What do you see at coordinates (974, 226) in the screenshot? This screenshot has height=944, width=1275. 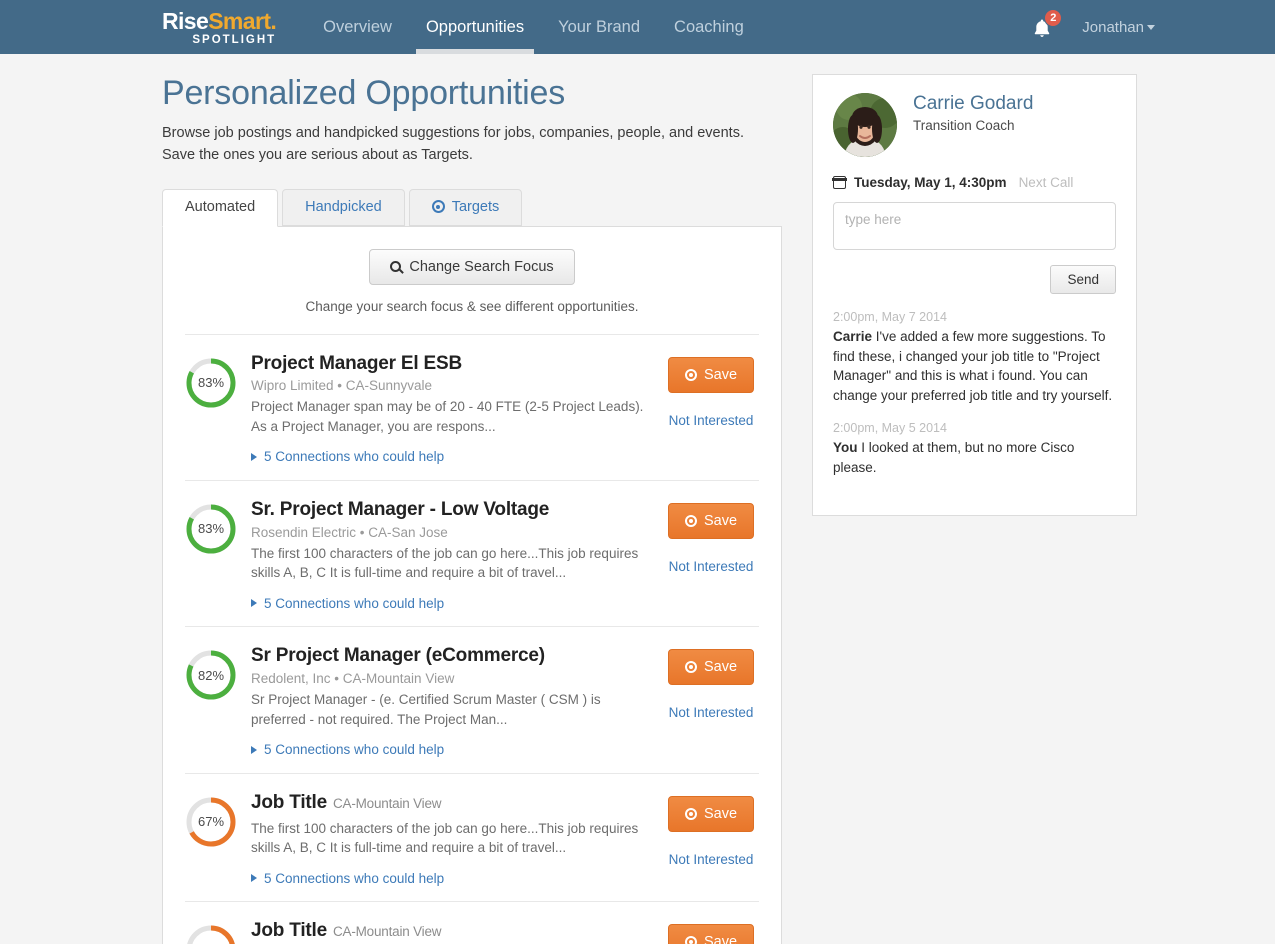 I see `coach-message-input` at bounding box center [974, 226].